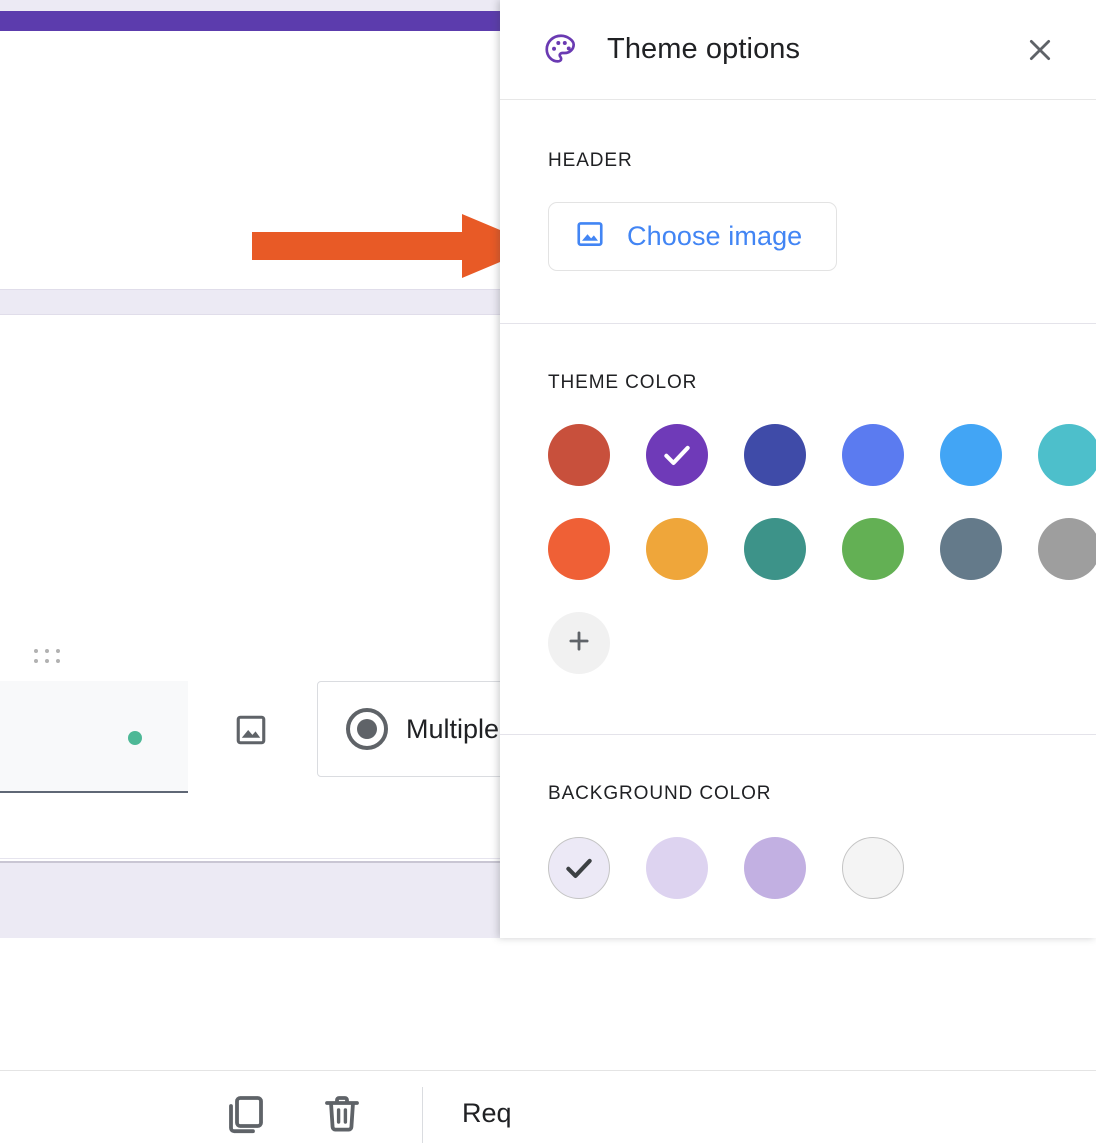 The image size is (1096, 1143). What do you see at coordinates (971, 455) in the screenshot?
I see `theme-color-swatch-sky-blue` at bounding box center [971, 455].